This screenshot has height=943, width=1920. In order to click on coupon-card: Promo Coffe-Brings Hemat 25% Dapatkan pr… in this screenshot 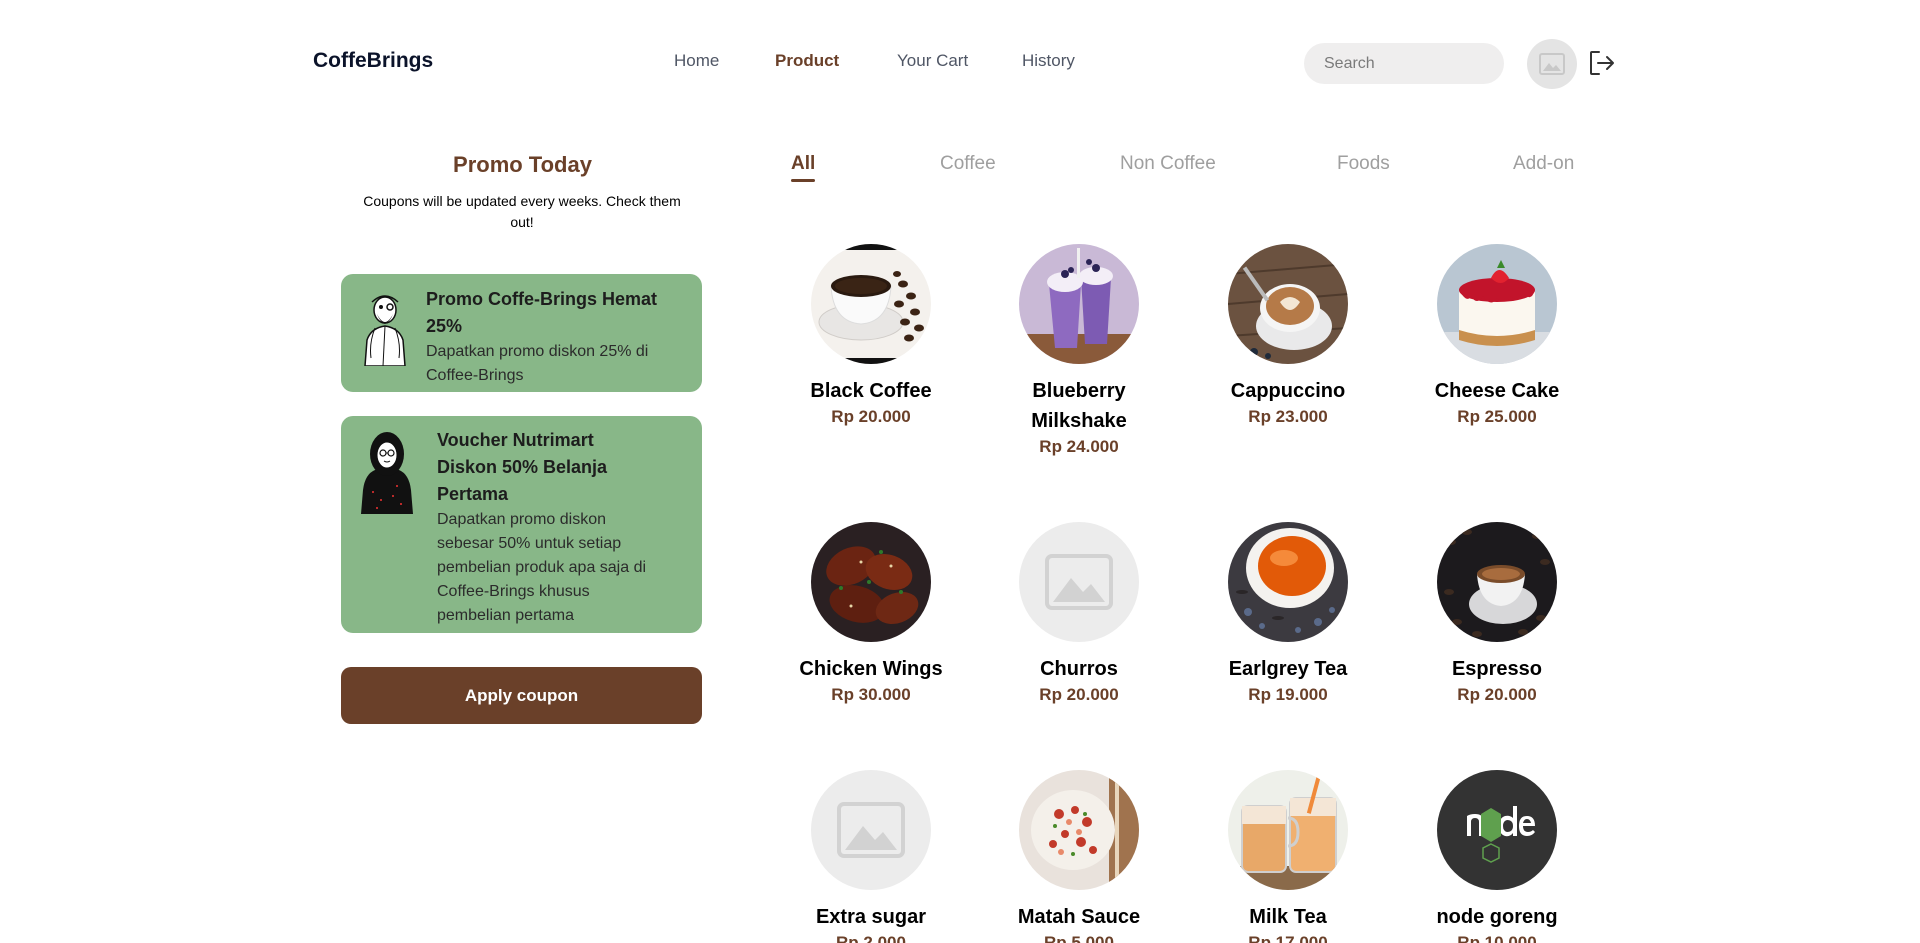, I will do `click(521, 333)`.